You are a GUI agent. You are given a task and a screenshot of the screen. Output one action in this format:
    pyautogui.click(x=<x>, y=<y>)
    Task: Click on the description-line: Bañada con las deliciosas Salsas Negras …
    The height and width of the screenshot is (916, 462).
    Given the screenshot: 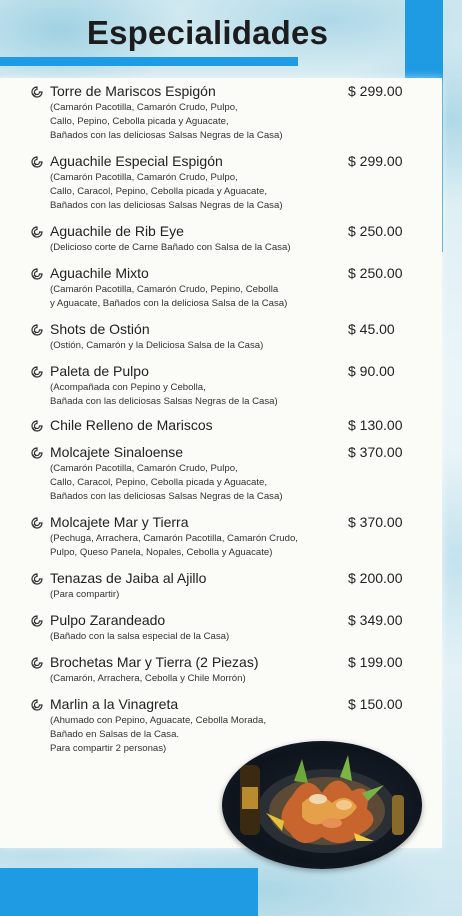 What is the action you would take?
    pyautogui.click(x=164, y=401)
    